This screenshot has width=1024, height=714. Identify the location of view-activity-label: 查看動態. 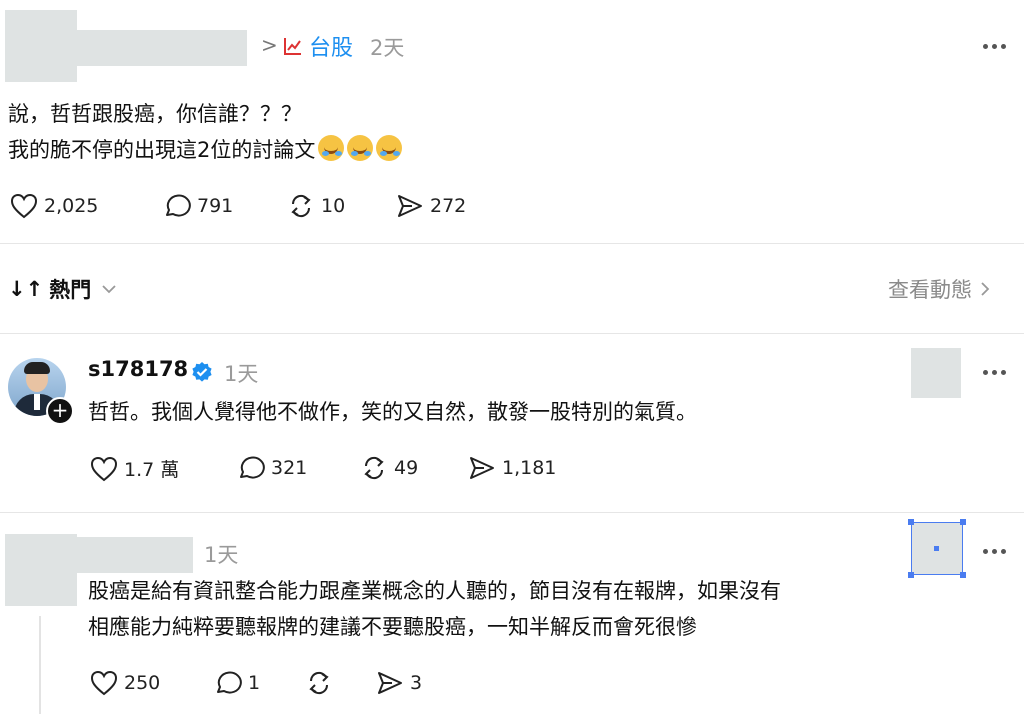
(930, 290).